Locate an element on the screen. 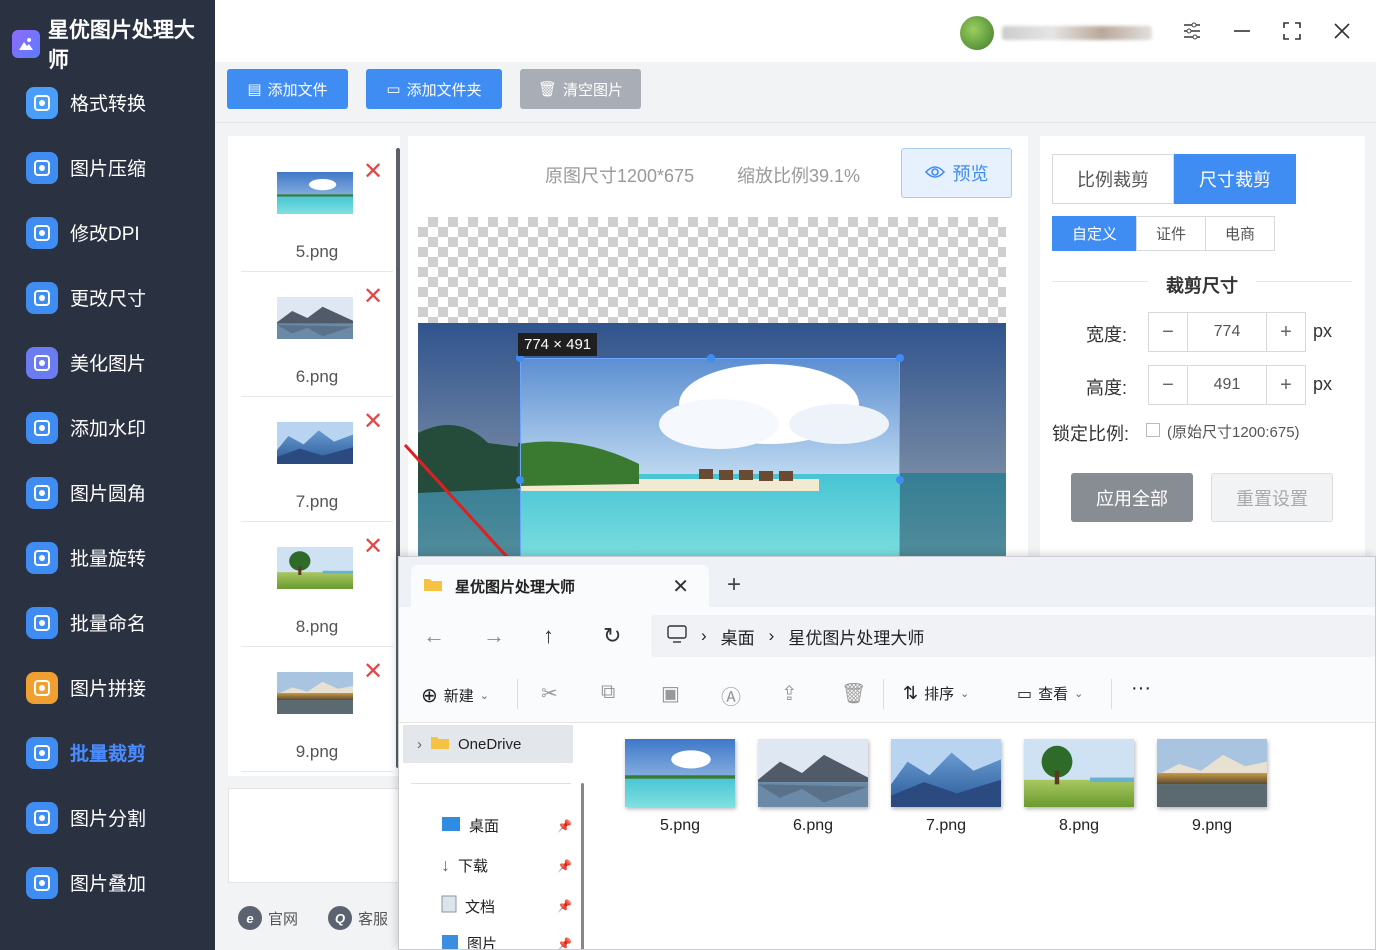 The width and height of the screenshot is (1376, 950). explorer-file-item: 6.png is located at coordinates (813, 787).